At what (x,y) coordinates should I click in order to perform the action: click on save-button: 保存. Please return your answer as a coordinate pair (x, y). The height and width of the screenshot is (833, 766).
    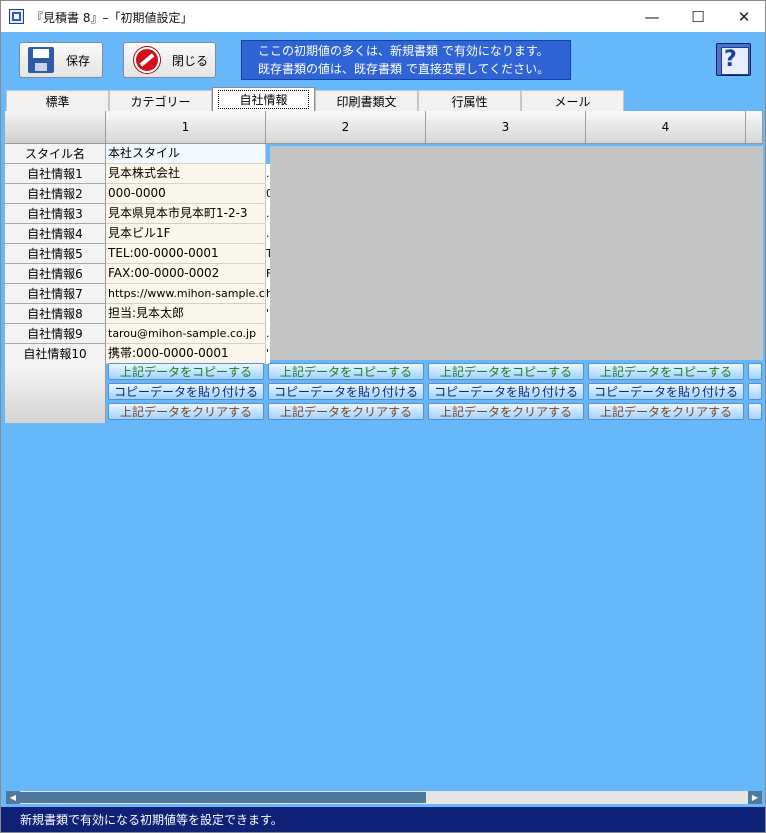
    Looking at the image, I should click on (61, 60).